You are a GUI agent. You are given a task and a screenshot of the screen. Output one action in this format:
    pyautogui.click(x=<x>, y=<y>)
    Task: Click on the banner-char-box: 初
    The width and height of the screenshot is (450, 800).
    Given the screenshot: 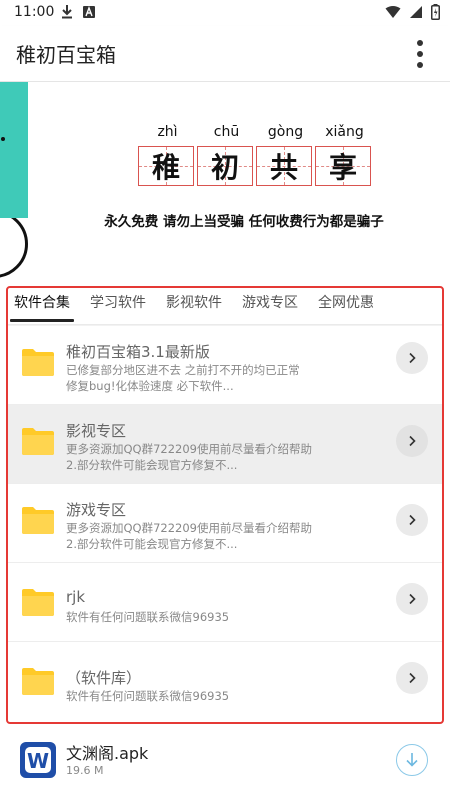 What is the action you would take?
    pyautogui.click(x=225, y=166)
    